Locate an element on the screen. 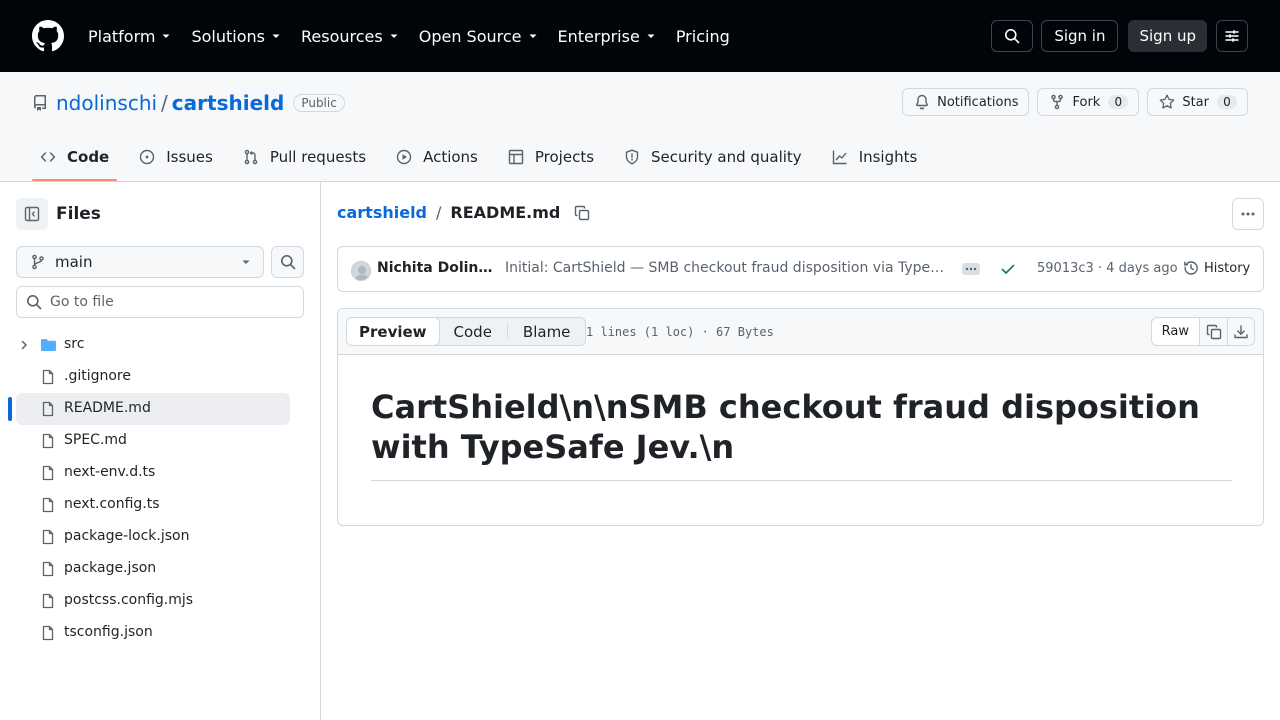 The height and width of the screenshot is (720, 1280). code-icon is located at coordinates (48, 157).